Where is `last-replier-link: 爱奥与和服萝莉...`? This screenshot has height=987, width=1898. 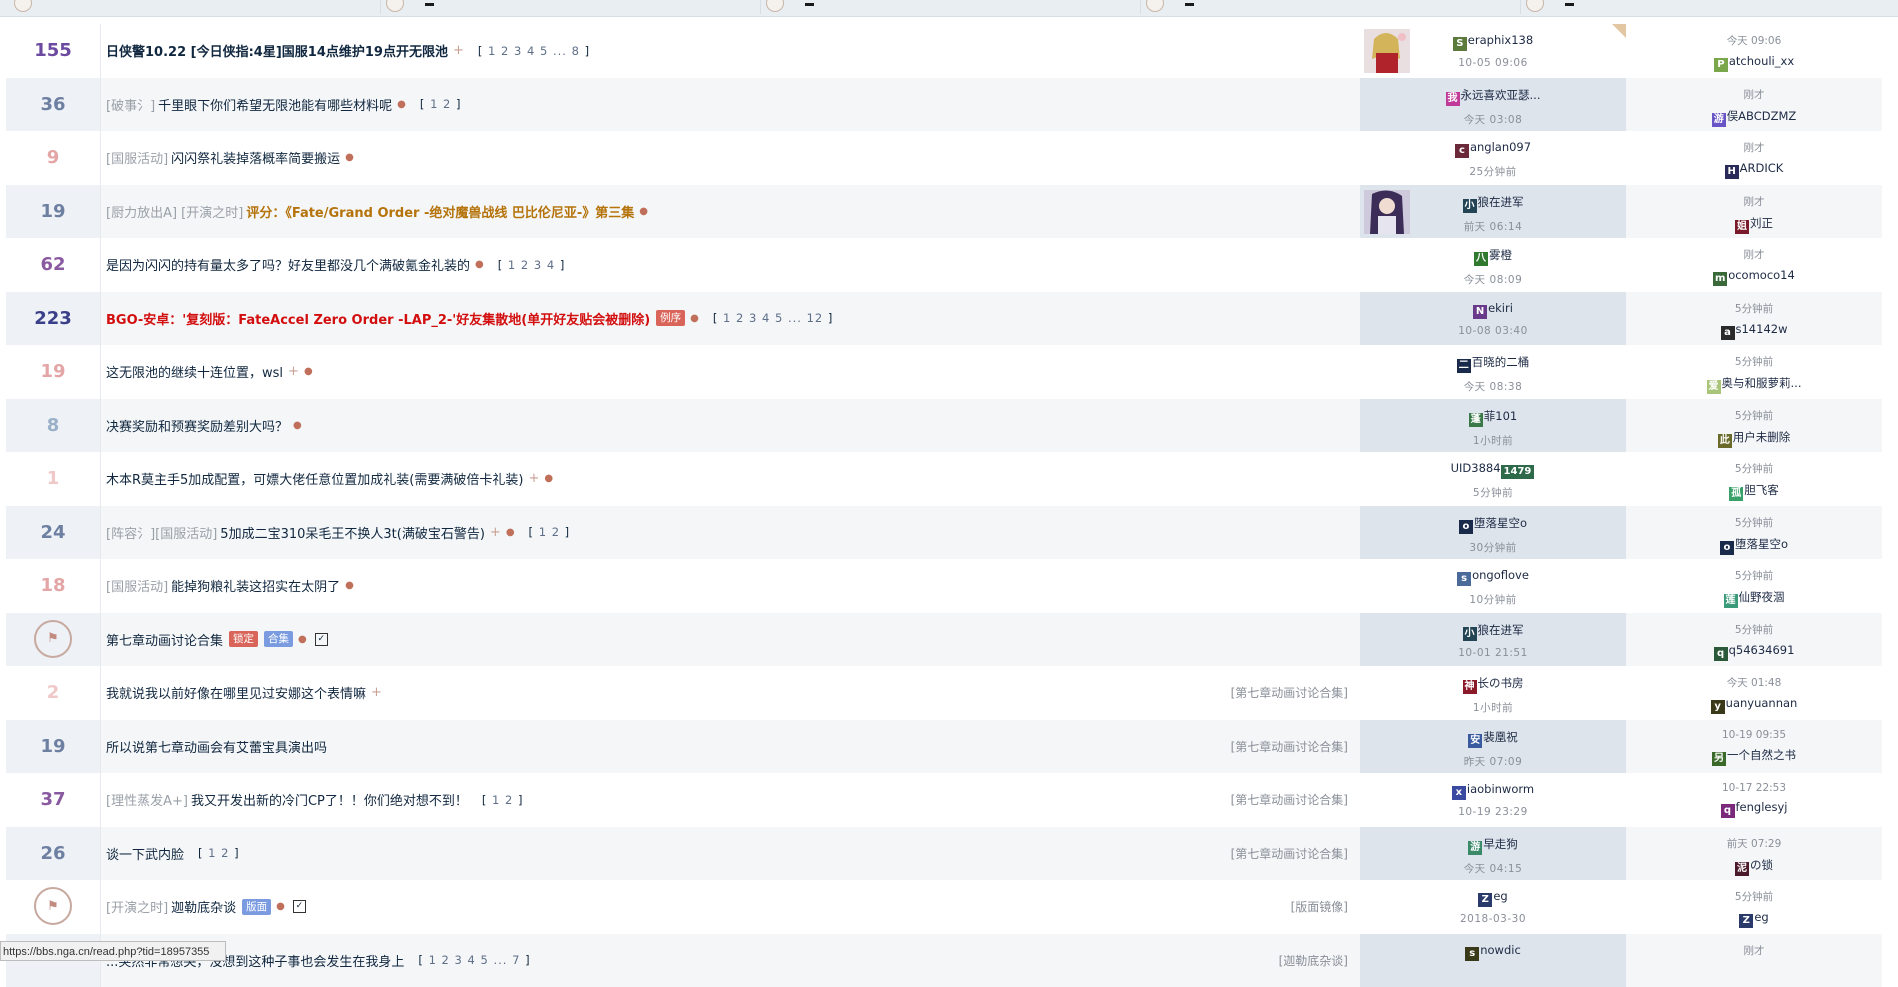
last-replier-link: 爱奥与和服萝莉... is located at coordinates (1754, 384).